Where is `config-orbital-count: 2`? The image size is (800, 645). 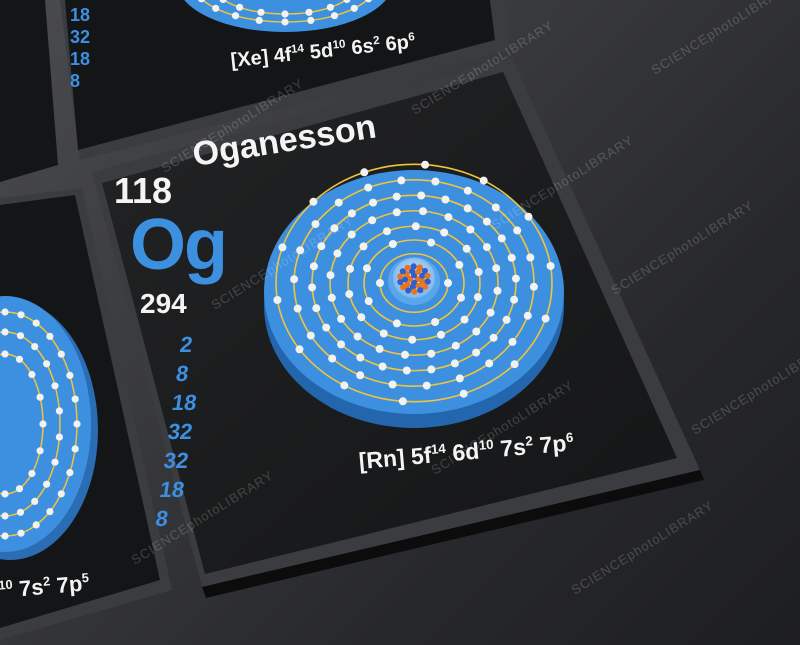 config-orbital-count: 2 is located at coordinates (376, 40).